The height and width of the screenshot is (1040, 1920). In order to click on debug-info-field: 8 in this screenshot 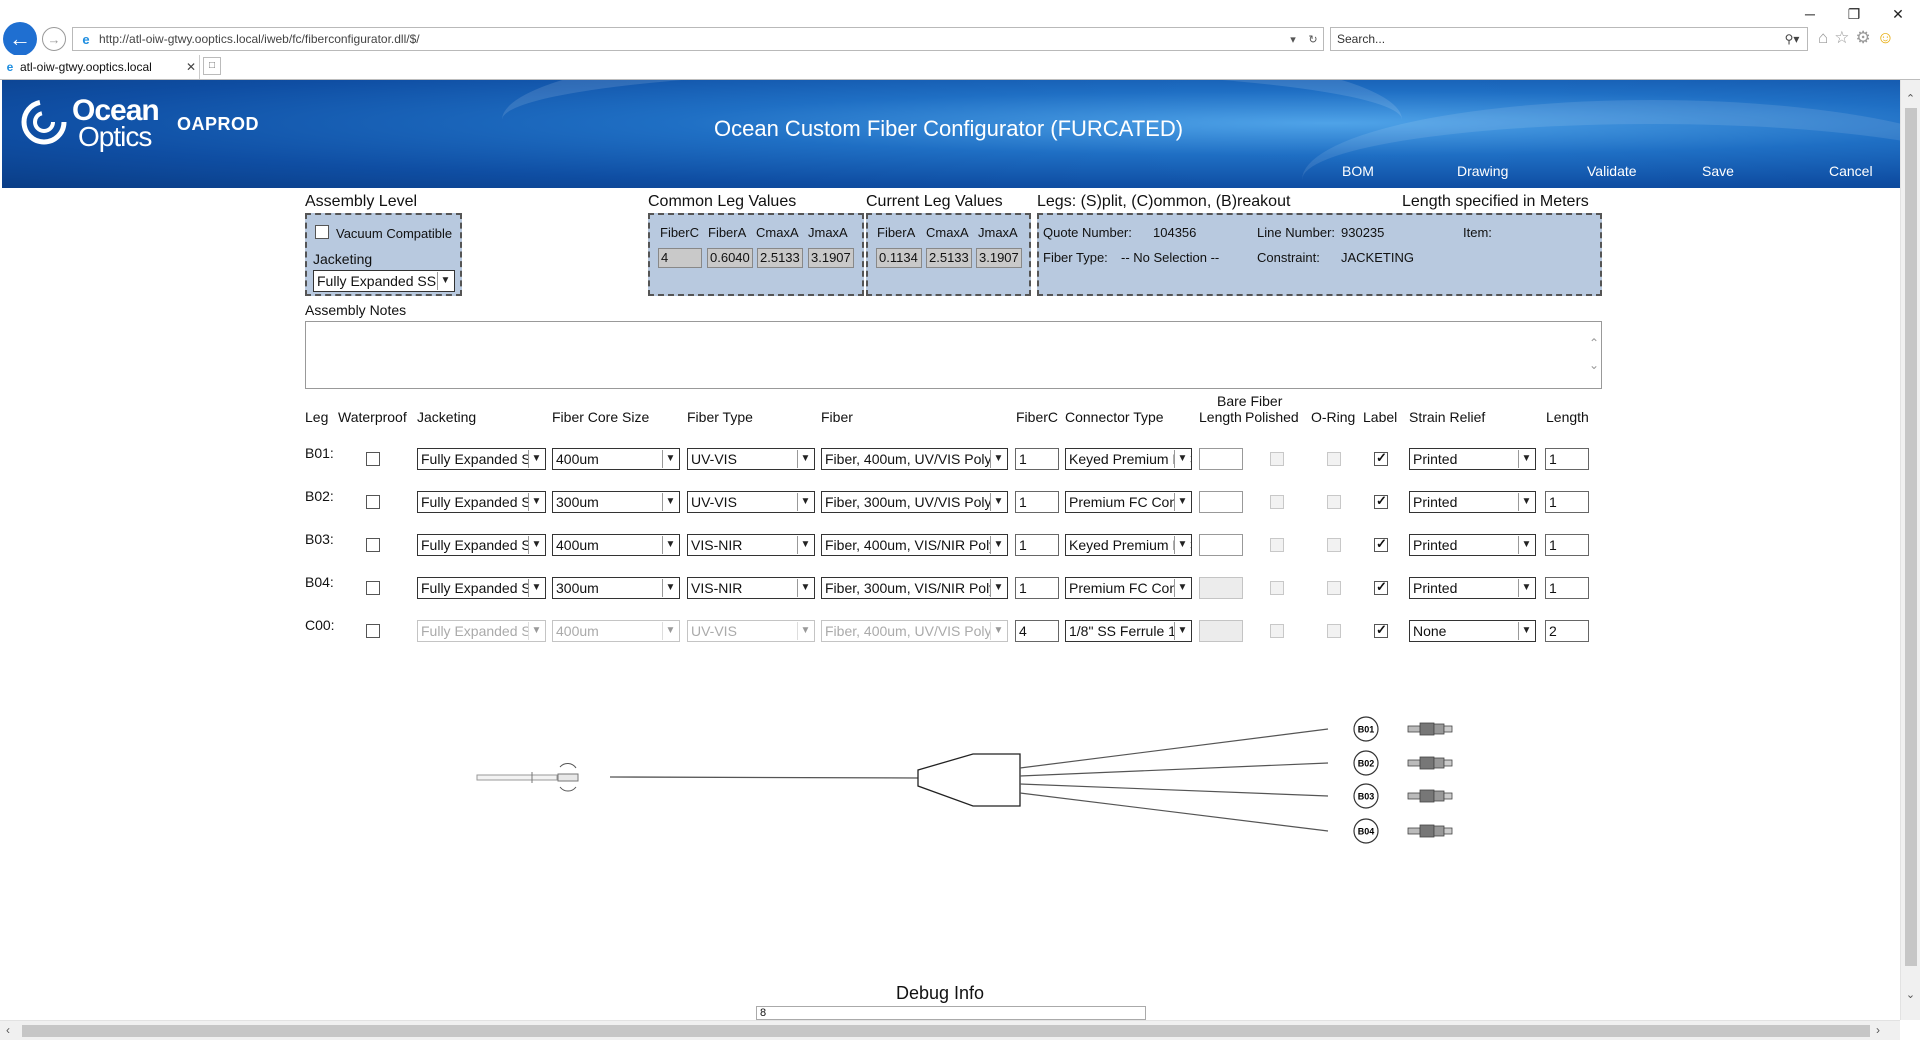, I will do `click(951, 1013)`.